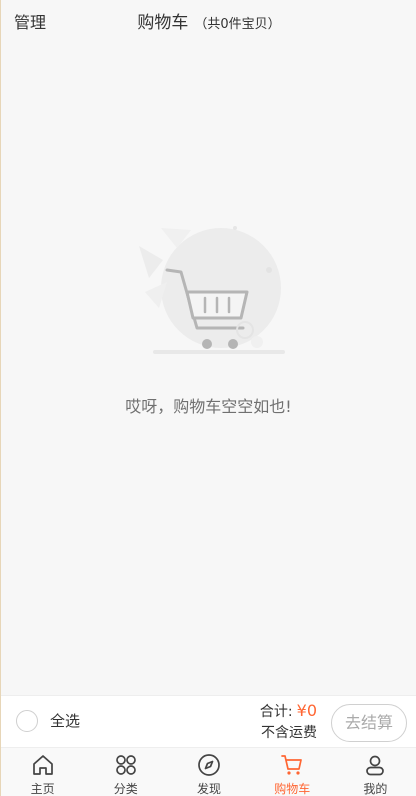 The width and height of the screenshot is (416, 796). What do you see at coordinates (375, 789) in the screenshot?
I see `tab-profile-label: 我的` at bounding box center [375, 789].